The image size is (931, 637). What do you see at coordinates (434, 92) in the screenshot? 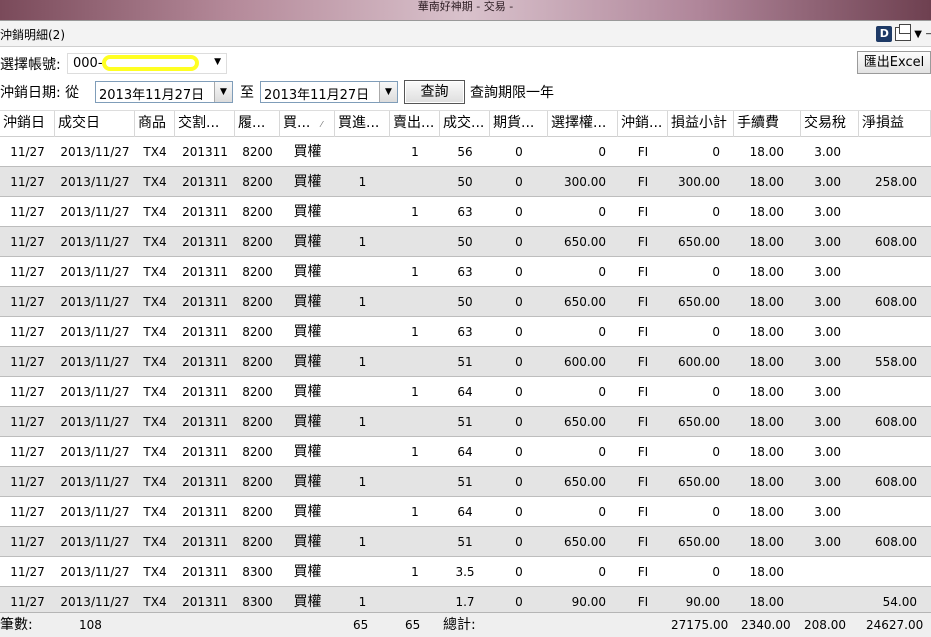
I see `query-button: 查詢` at bounding box center [434, 92].